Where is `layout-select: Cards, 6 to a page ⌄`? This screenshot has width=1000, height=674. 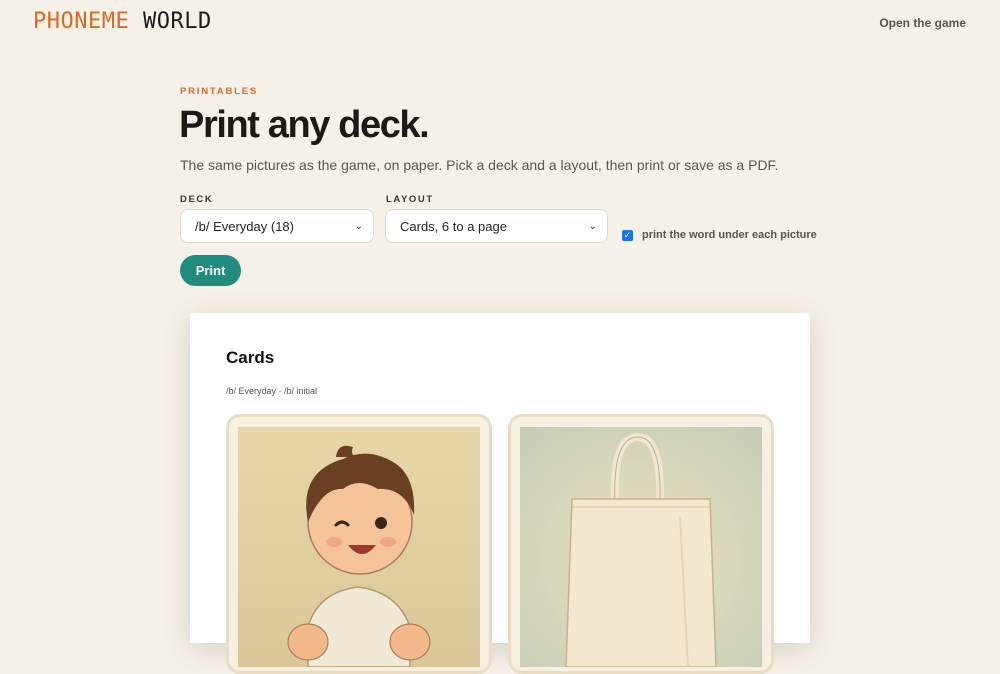
layout-select: Cards, 6 to a page ⌄ is located at coordinates (496, 226).